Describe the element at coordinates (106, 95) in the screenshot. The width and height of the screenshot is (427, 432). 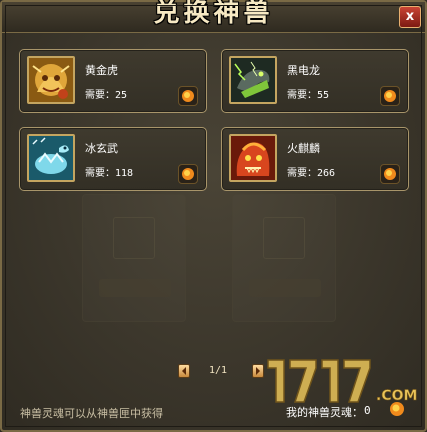
I see `beast-cost: 需要：25` at that location.